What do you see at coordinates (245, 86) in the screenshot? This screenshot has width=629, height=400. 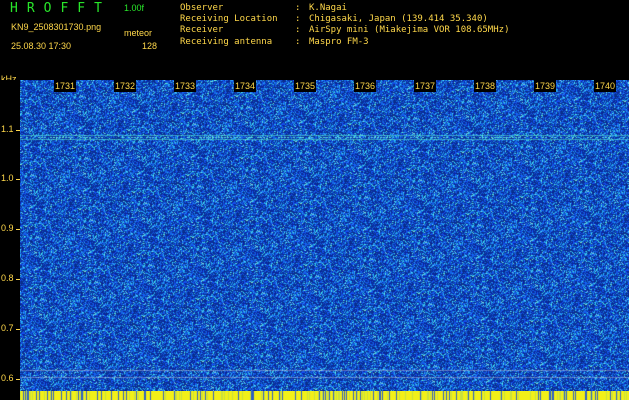 I see `time-label: 1734` at bounding box center [245, 86].